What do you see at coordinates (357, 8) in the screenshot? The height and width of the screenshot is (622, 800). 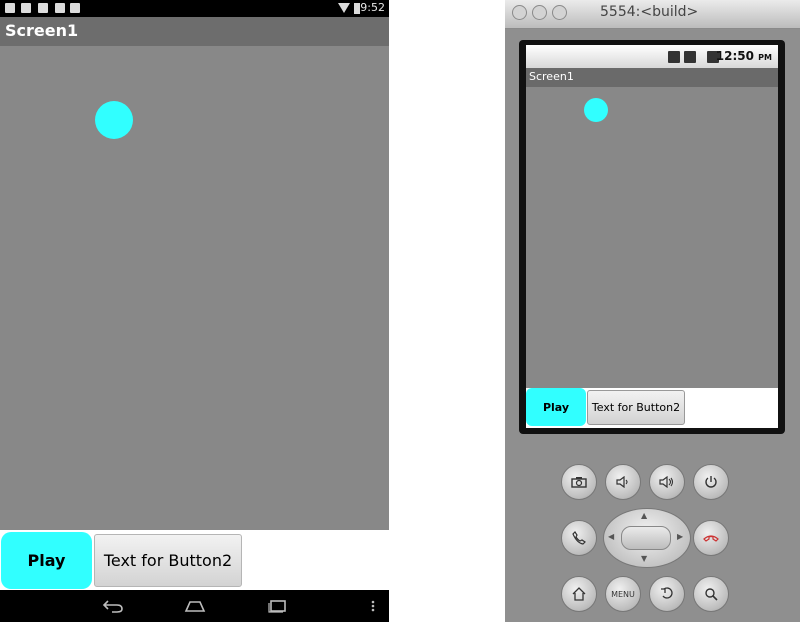 I see `battery-icon` at bounding box center [357, 8].